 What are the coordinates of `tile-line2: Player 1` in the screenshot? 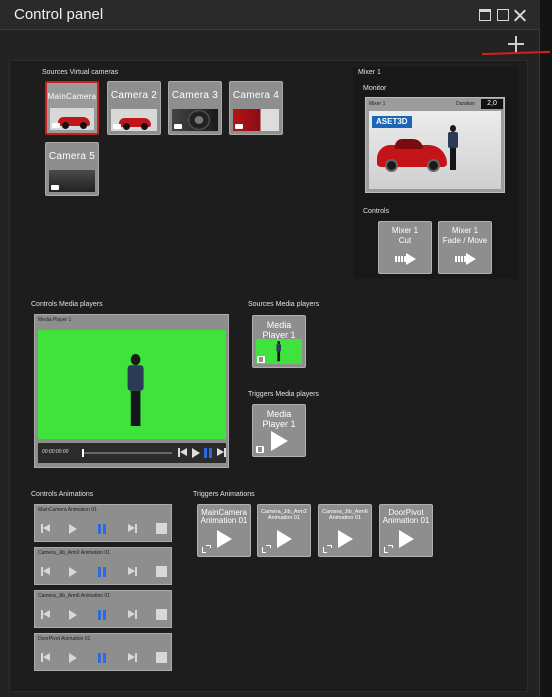 It's located at (279, 424).